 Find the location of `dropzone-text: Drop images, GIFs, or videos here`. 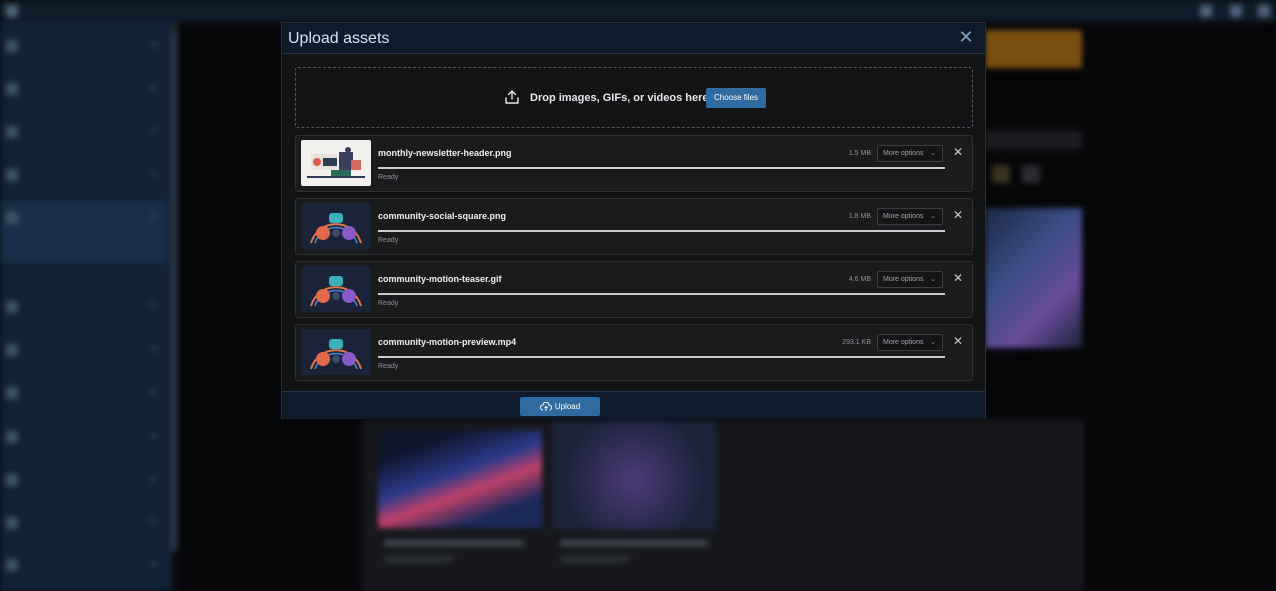

dropzone-text: Drop images, GIFs, or videos here is located at coordinates (619, 98).